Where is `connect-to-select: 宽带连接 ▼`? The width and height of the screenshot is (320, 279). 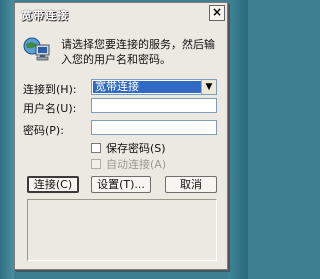
connect-to-select: 宽带连接 ▼ is located at coordinates (154, 87).